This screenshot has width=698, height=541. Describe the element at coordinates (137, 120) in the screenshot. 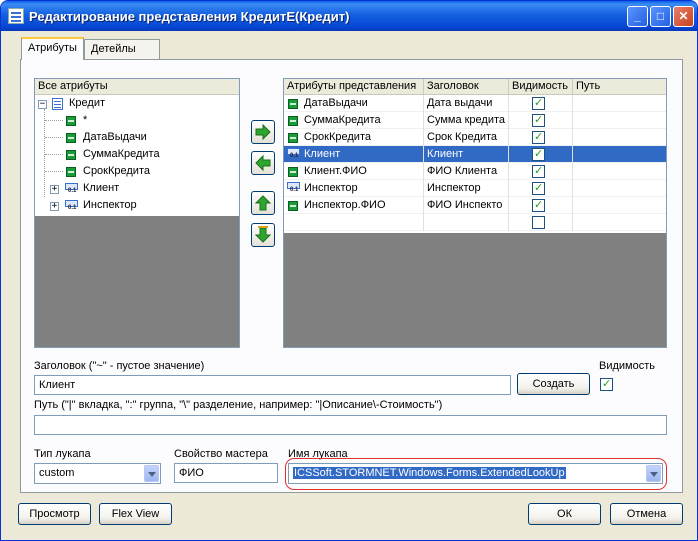

I see `tree-item-star: *` at that location.